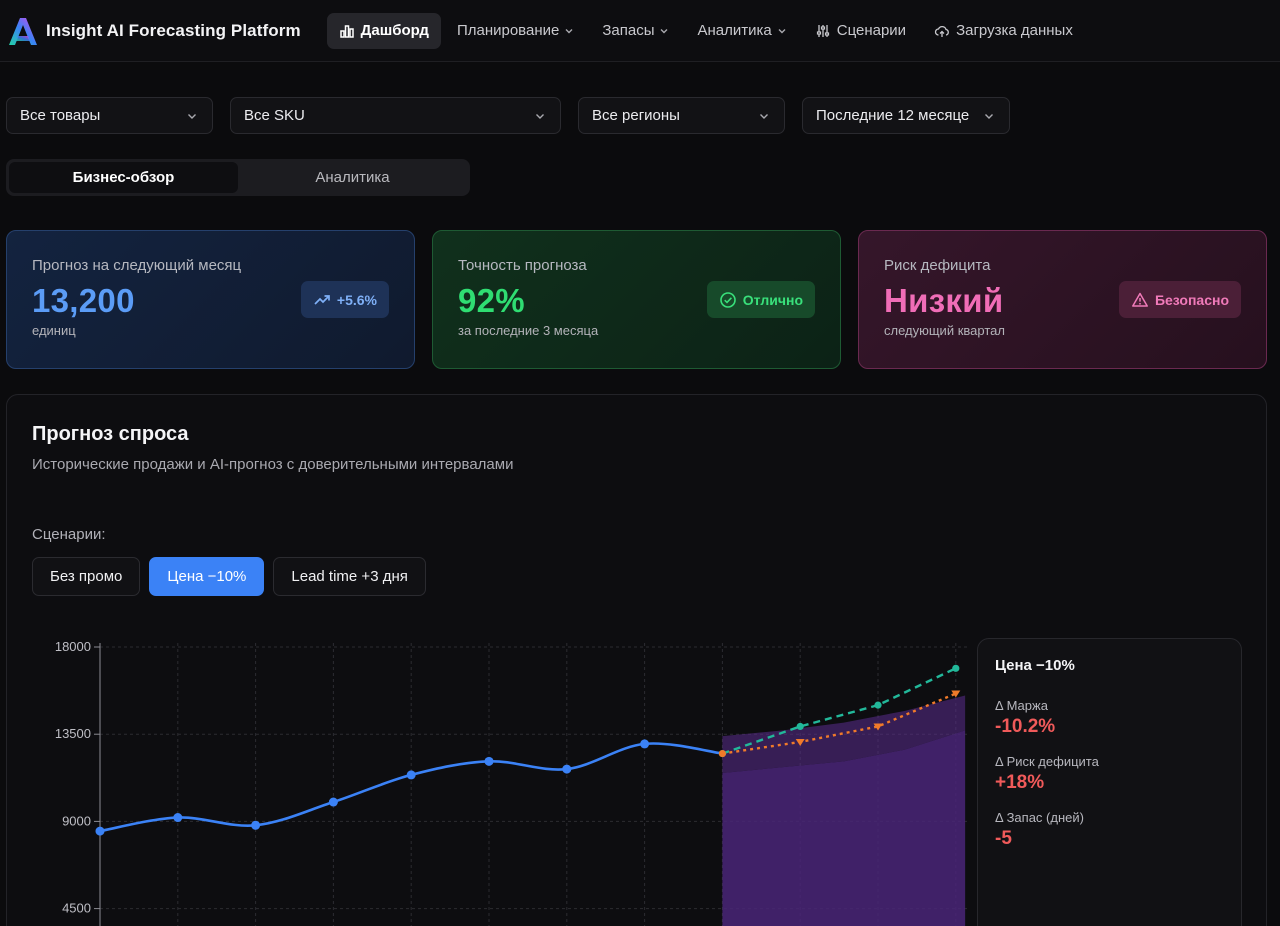 This screenshot has width=1280, height=926. I want to click on period-select-value: Последние 12 месяце, so click(893, 115).